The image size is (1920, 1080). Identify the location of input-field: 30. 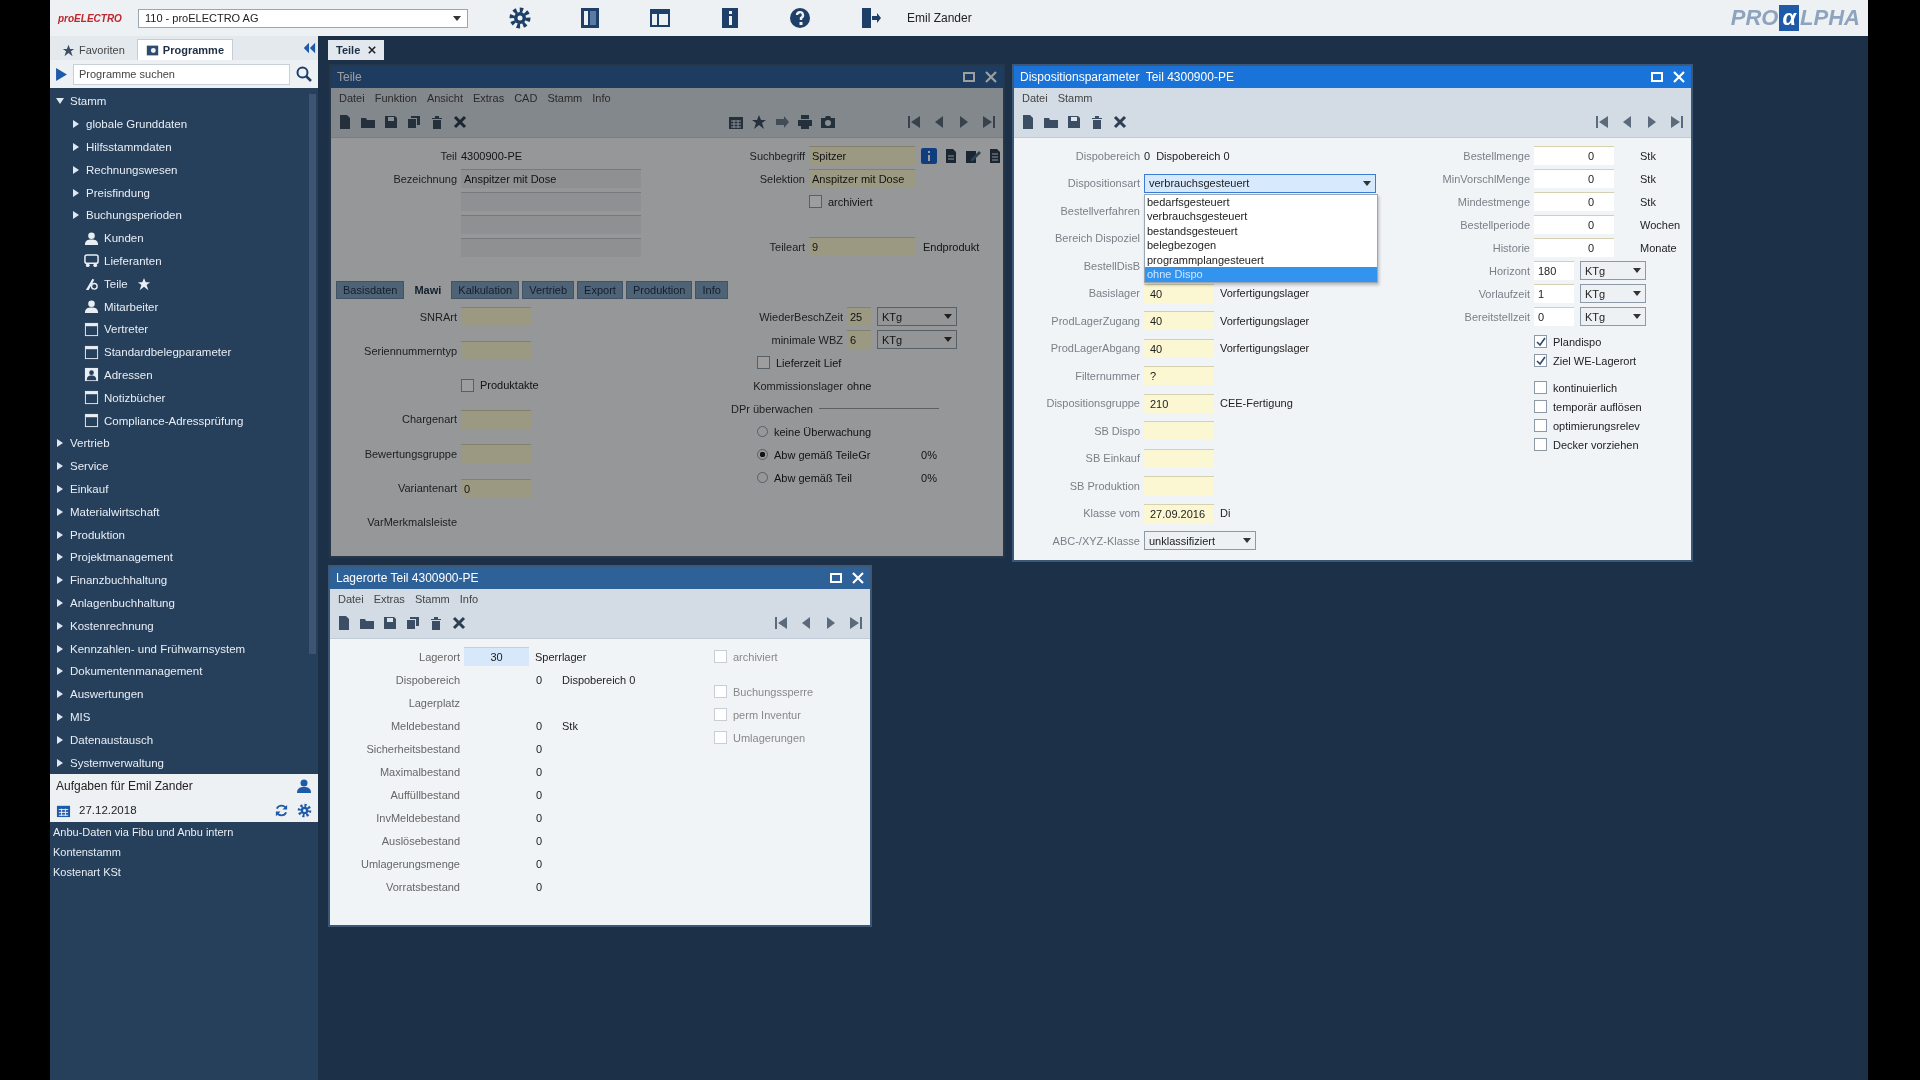
(496, 656).